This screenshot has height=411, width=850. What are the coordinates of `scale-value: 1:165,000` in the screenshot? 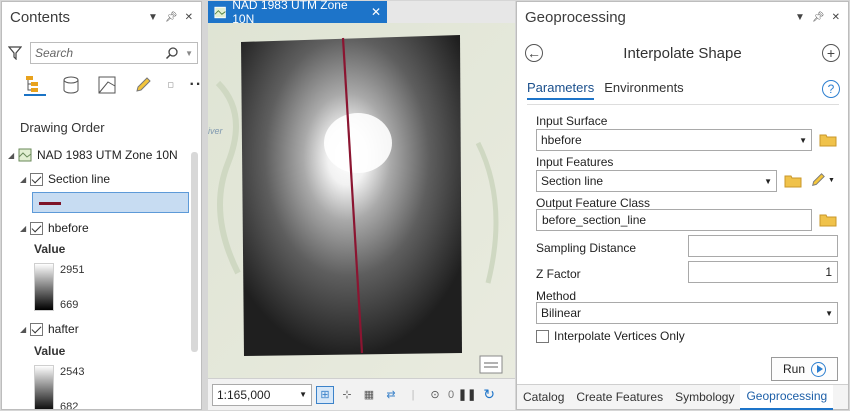 It's located at (244, 394).